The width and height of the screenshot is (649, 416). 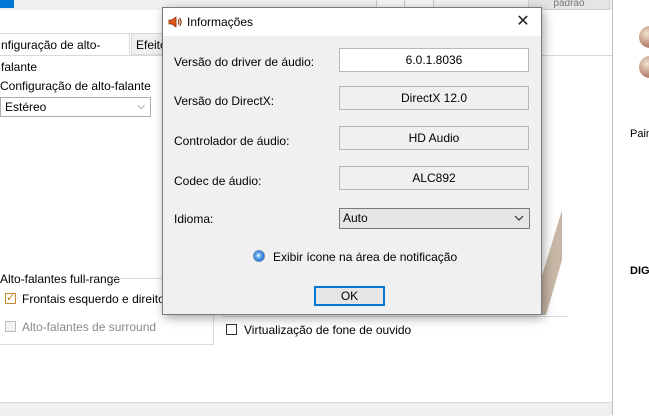 What do you see at coordinates (10, 297) in the screenshot?
I see `front-speakers-checkbox` at bounding box center [10, 297].